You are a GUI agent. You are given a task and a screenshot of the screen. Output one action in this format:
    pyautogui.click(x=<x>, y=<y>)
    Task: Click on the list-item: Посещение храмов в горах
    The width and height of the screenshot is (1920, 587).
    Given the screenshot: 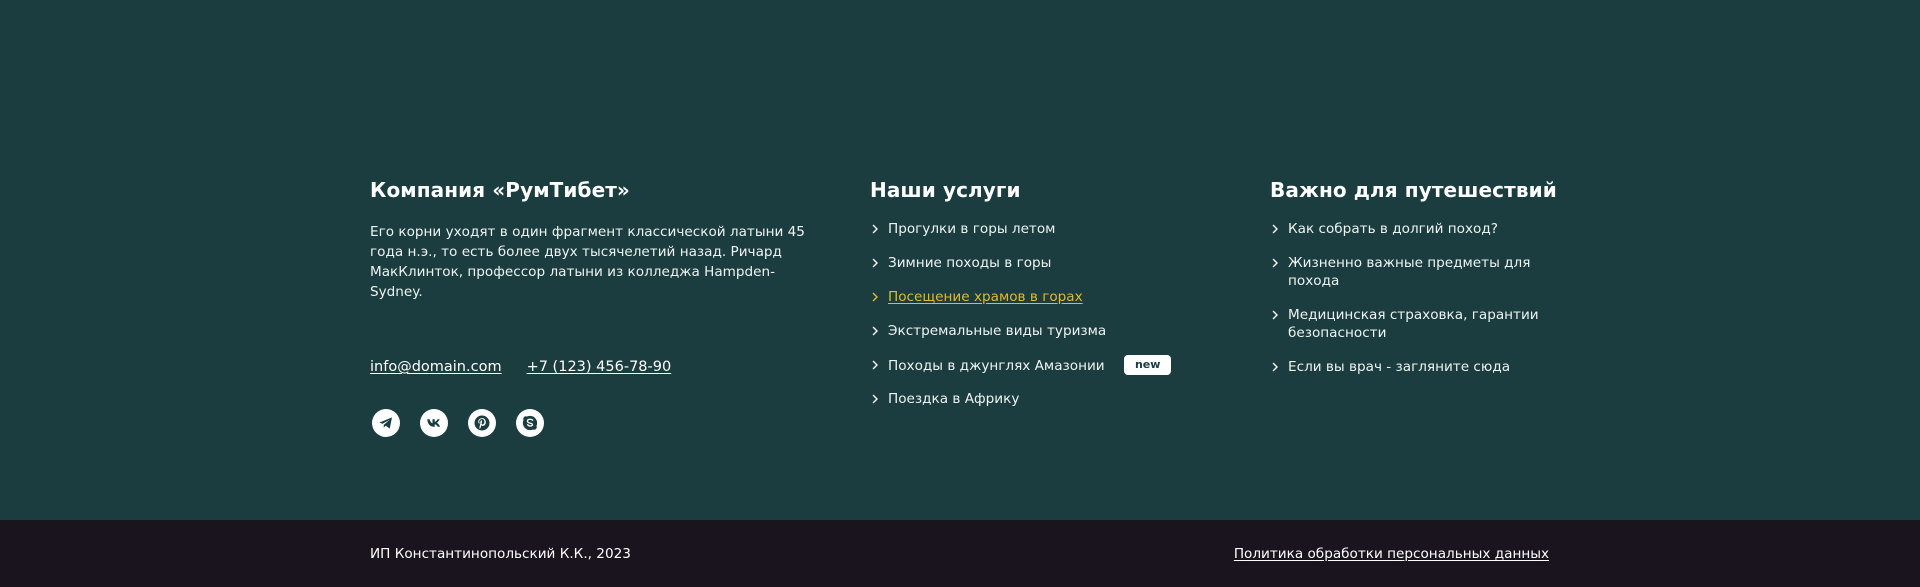 What is the action you would take?
    pyautogui.click(x=1040, y=305)
    